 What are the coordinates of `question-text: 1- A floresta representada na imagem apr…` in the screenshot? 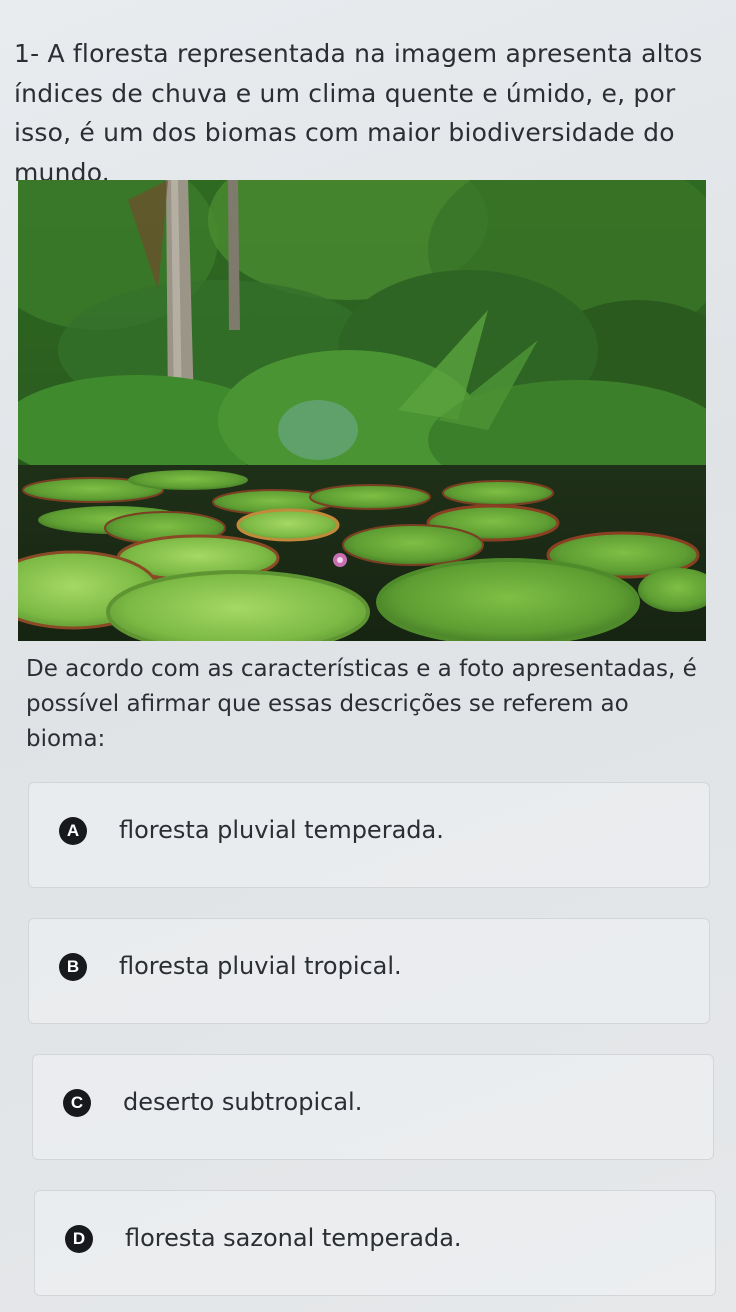 It's located at (358, 113).